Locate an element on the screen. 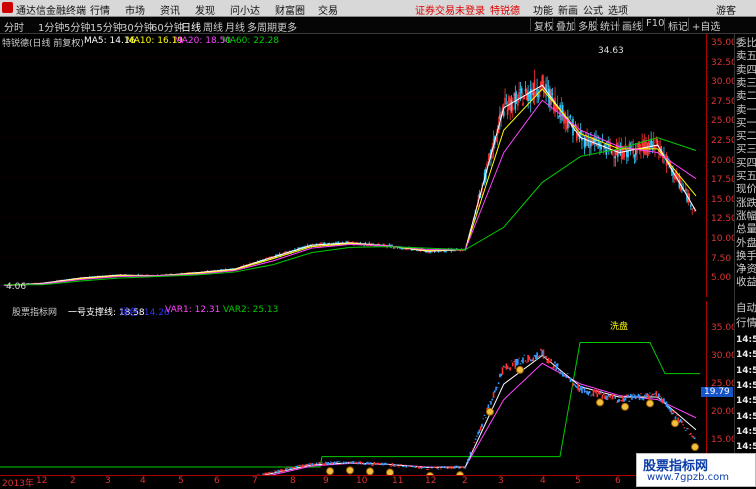 The height and width of the screenshot is (489, 756). multi-stock-button: 多股 is located at coordinates (586, 24).